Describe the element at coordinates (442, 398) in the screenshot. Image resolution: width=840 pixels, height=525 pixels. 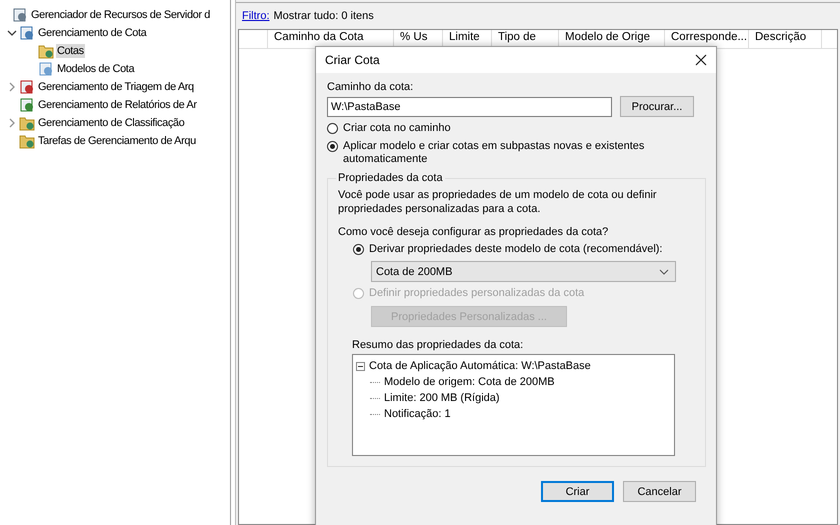
I see `tree-item: Limite: 200 MB (Rígida)` at that location.